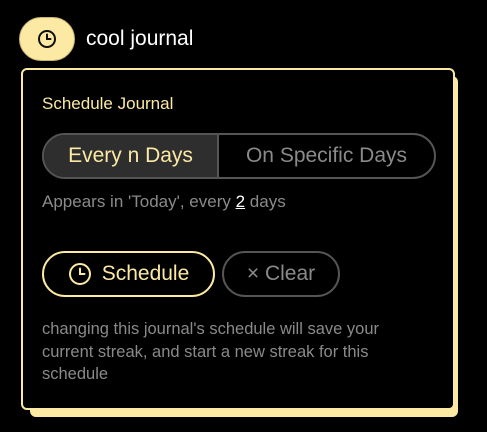 This screenshot has height=432, width=487. What do you see at coordinates (145, 273) in the screenshot?
I see `schedule-button-label: Schedule` at bounding box center [145, 273].